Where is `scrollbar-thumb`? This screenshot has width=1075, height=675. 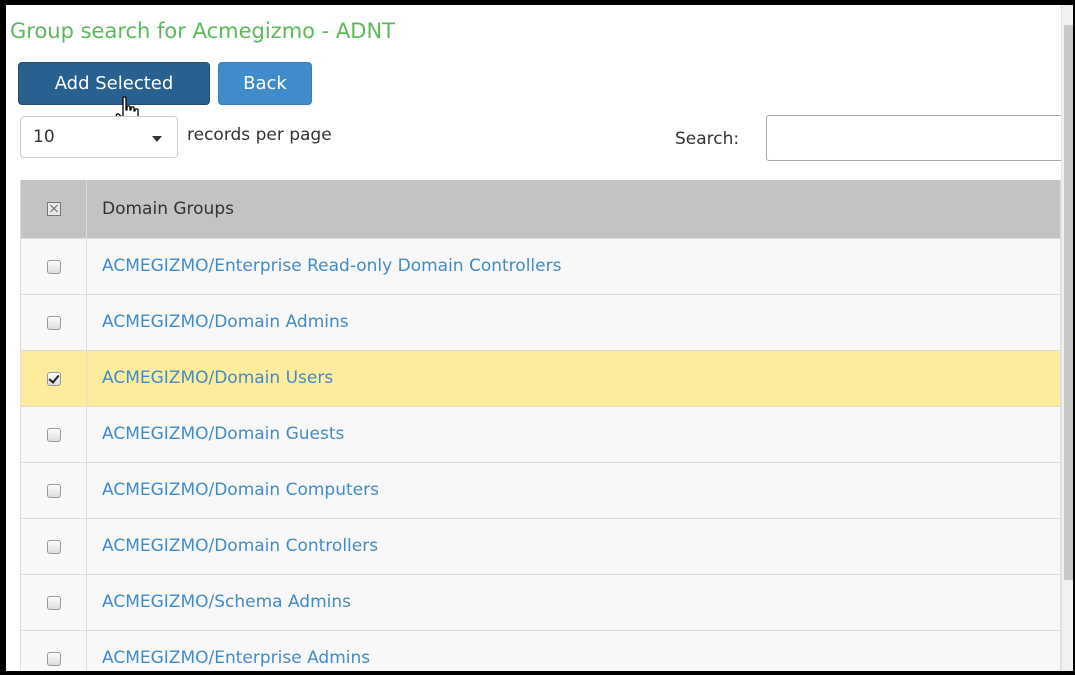 scrollbar-thumb is located at coordinates (1068, 302).